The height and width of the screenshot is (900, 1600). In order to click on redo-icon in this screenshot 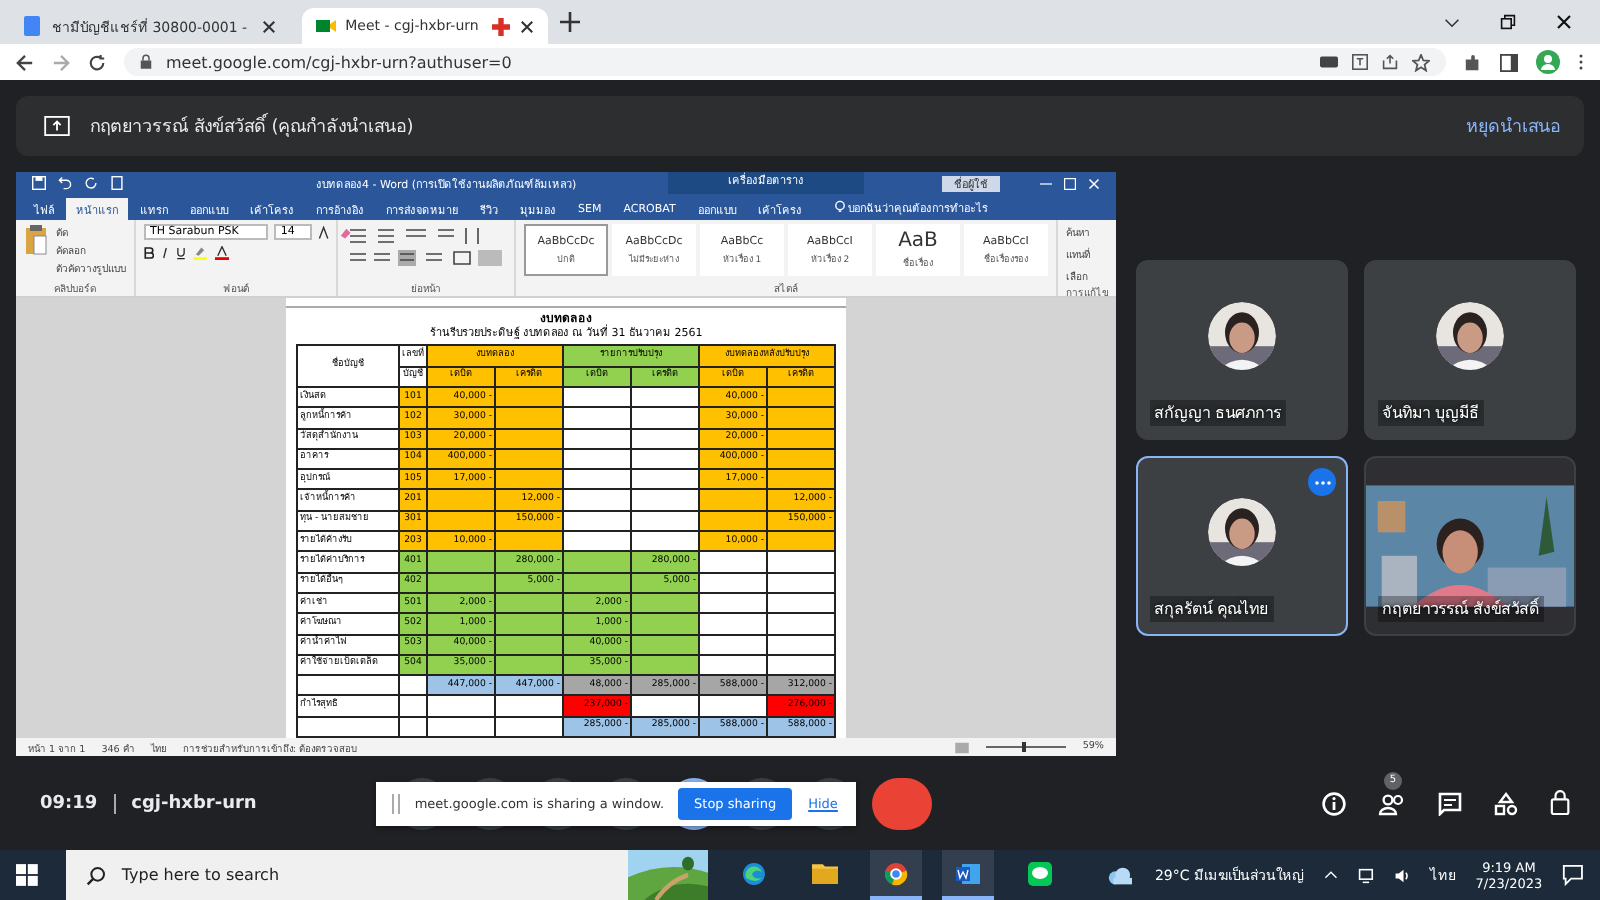, I will do `click(91, 183)`.